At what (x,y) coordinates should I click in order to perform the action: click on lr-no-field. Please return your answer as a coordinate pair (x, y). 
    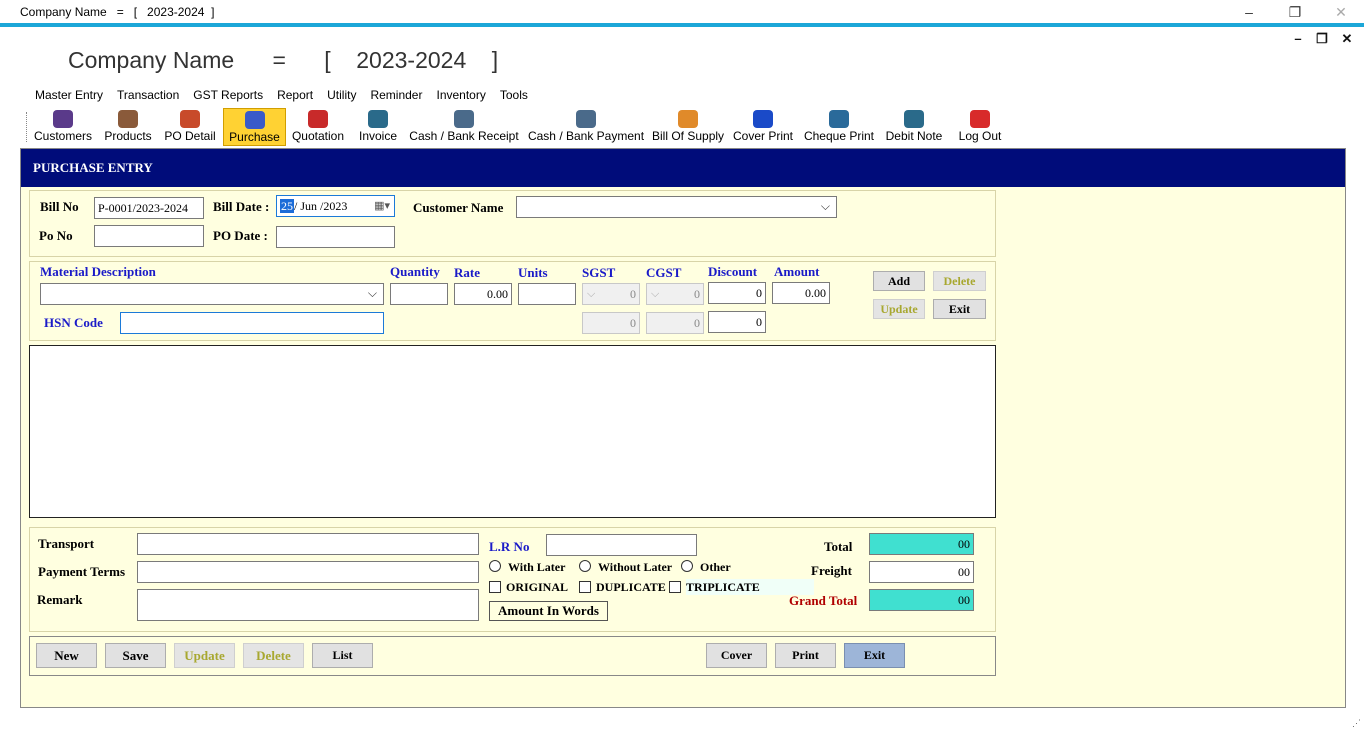
    Looking at the image, I should click on (621, 545).